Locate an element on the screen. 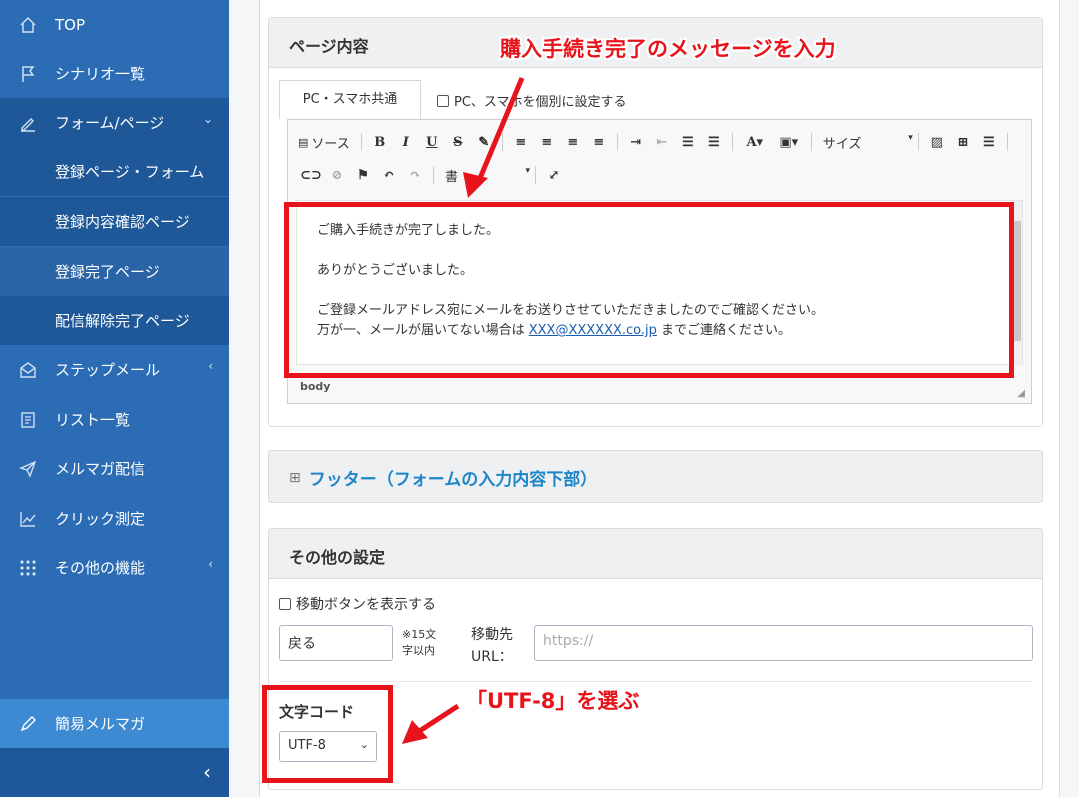 The height and width of the screenshot is (797, 1079). move-button-label: 移動ボタンを表示する is located at coordinates (366, 605).